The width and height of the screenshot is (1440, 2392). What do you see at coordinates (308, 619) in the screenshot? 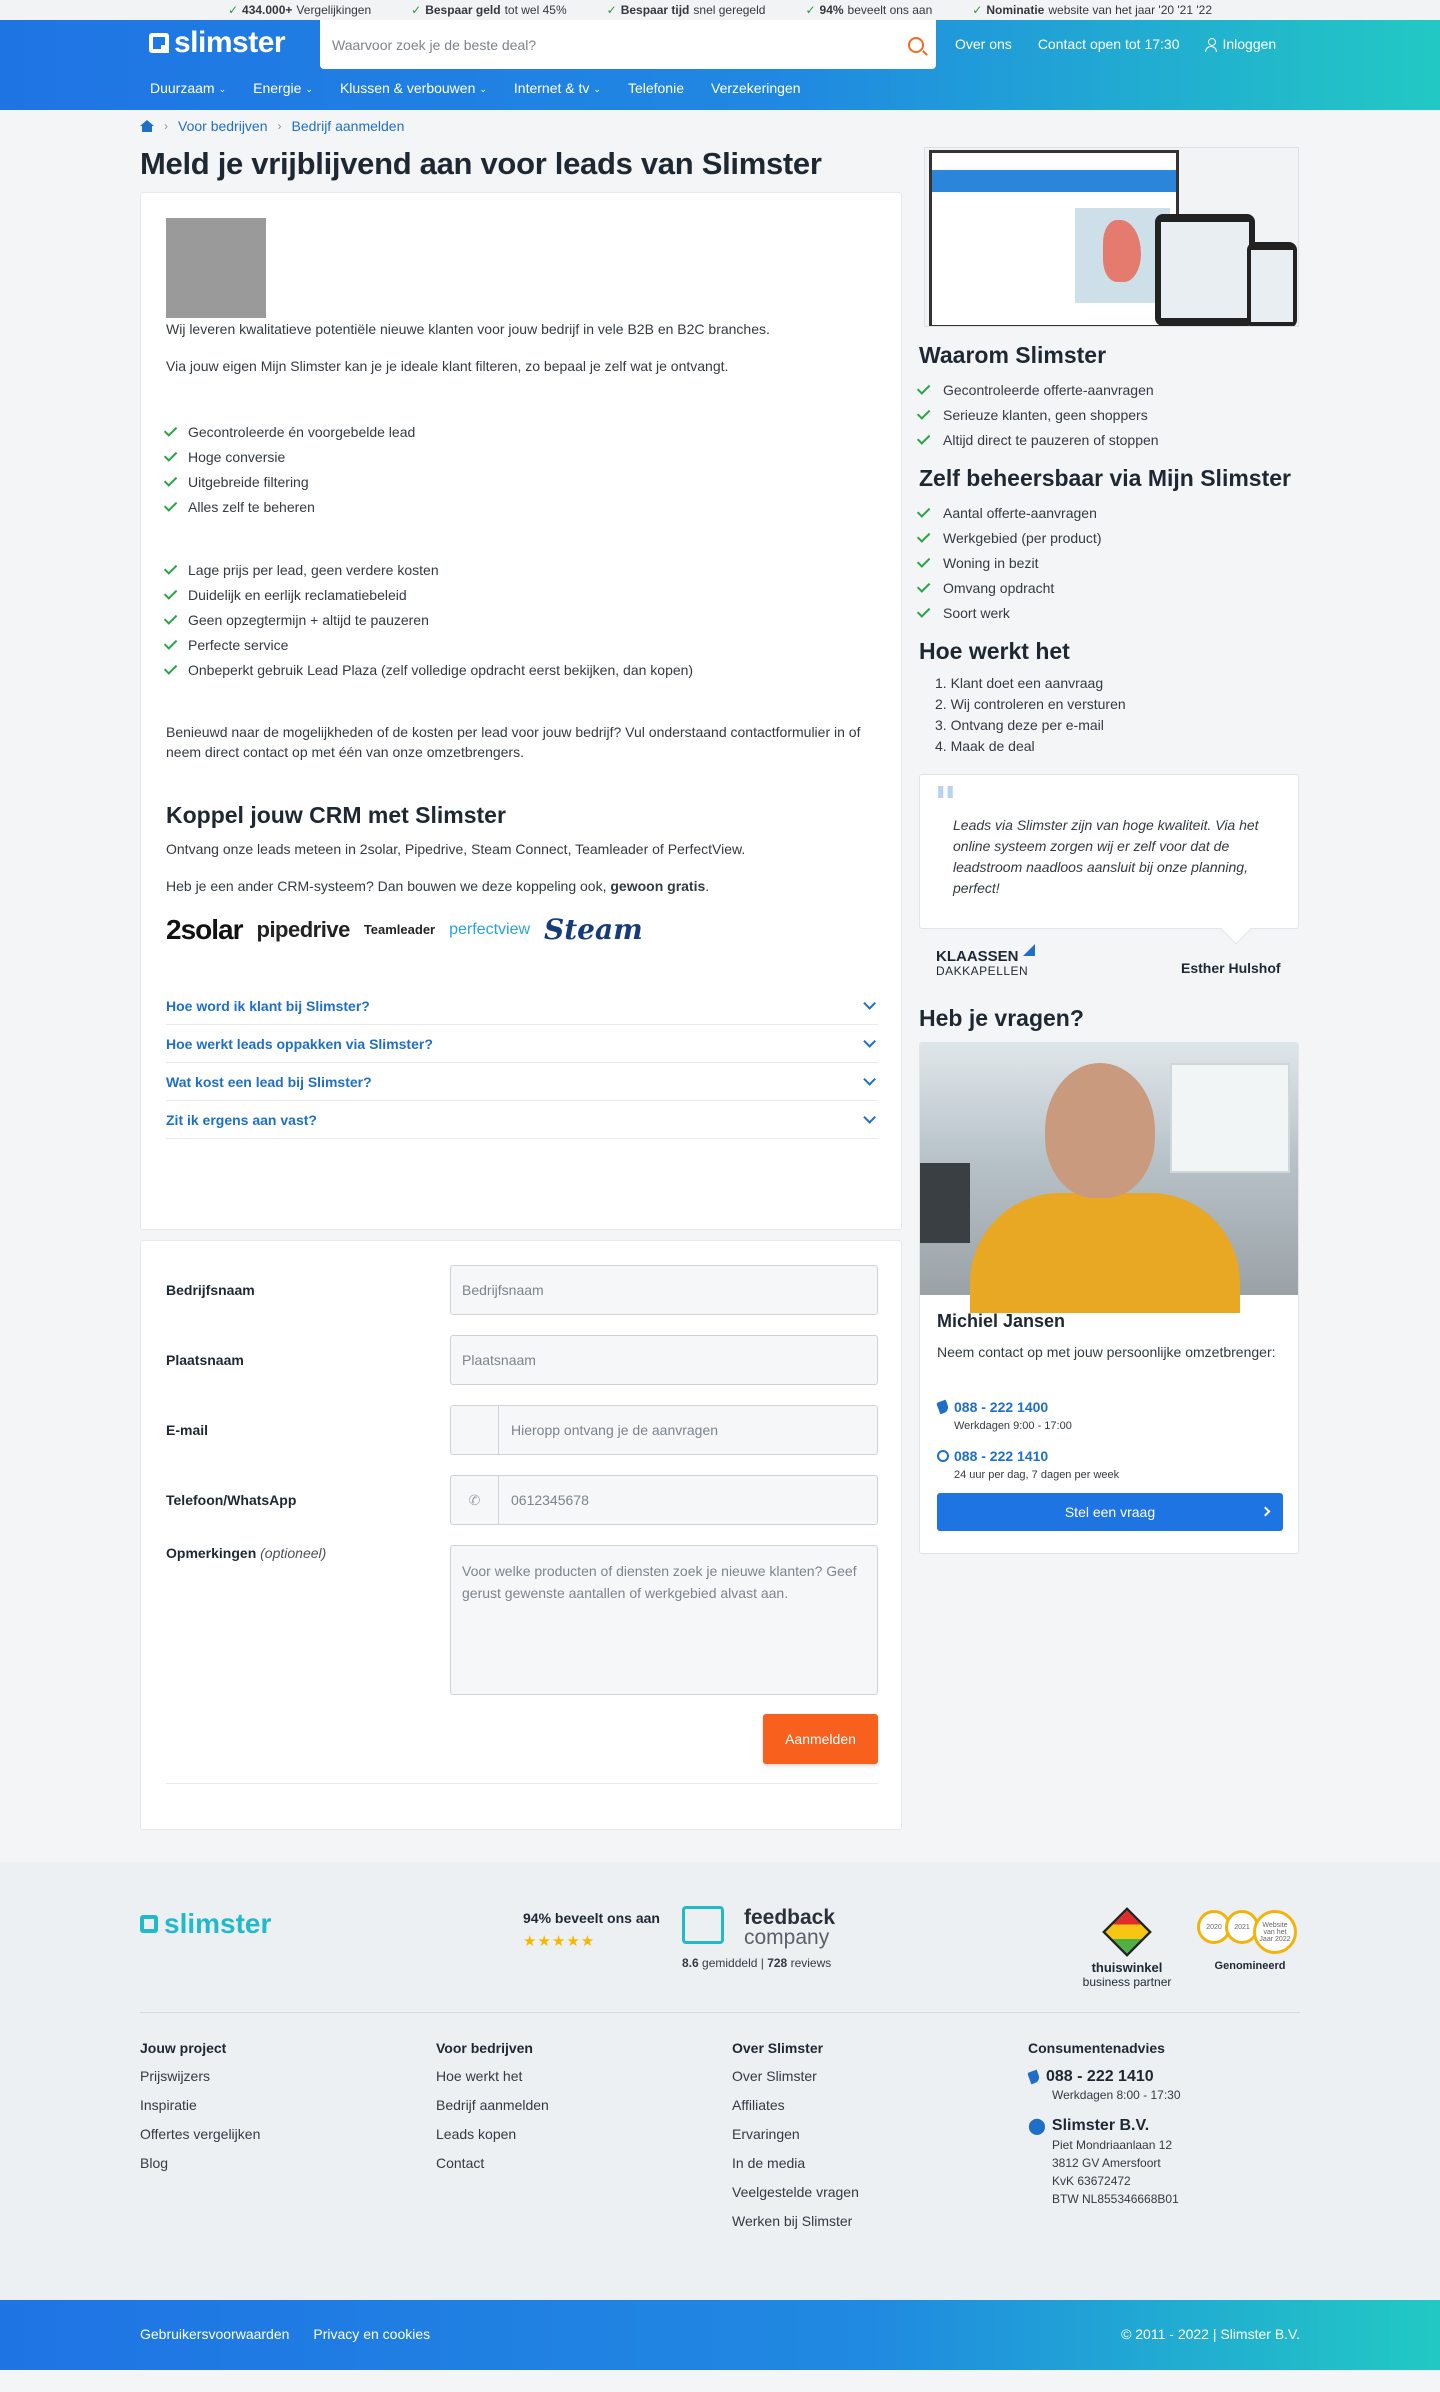
I see `list-item-text: Geen opzegtermijn + altijd te pauzeren` at bounding box center [308, 619].